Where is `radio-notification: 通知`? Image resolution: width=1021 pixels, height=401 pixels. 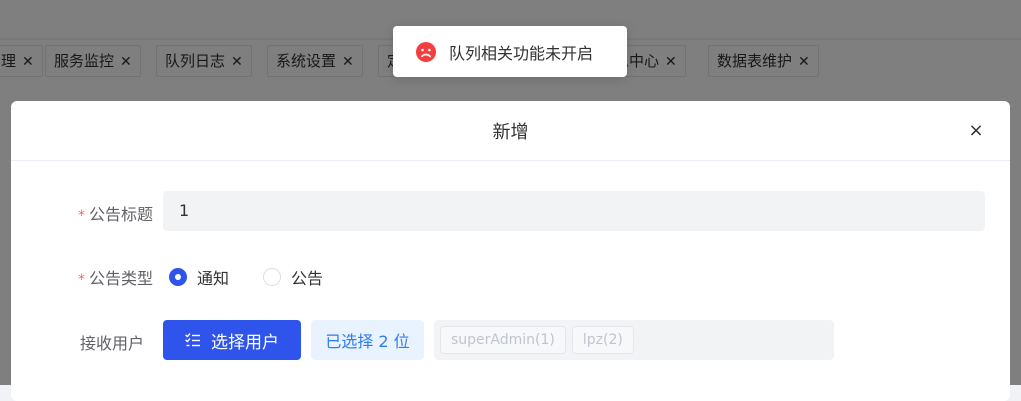
radio-notification: 通知 is located at coordinates (199, 277).